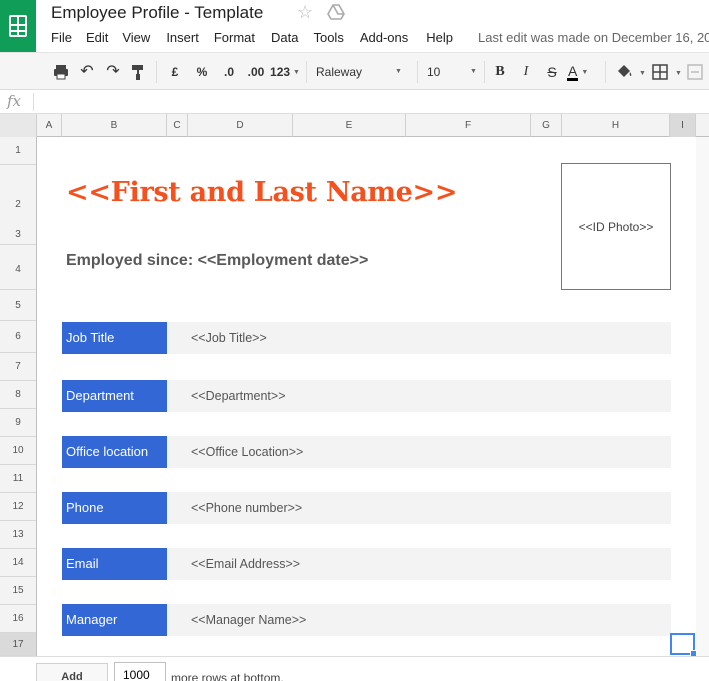  What do you see at coordinates (157, 13) in the screenshot?
I see `document-title: Employee Profile - Template` at bounding box center [157, 13].